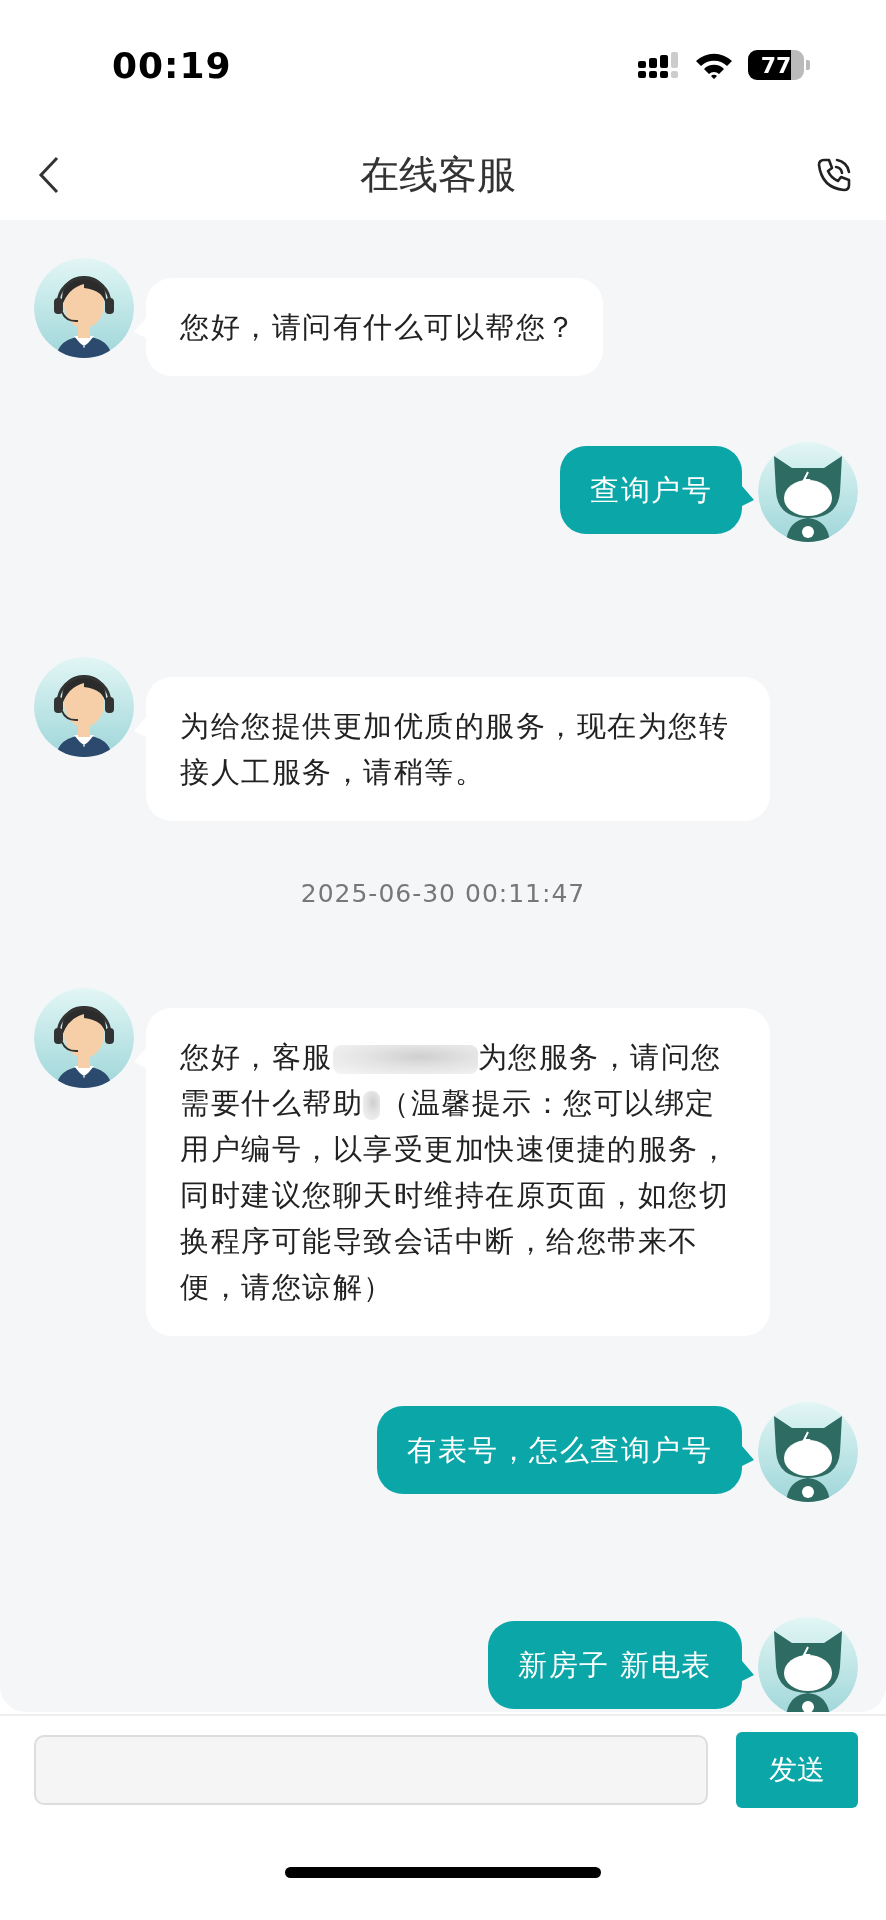 This screenshot has height=1920, width=886. Describe the element at coordinates (797, 1770) in the screenshot. I see `send-button: 发送` at that location.